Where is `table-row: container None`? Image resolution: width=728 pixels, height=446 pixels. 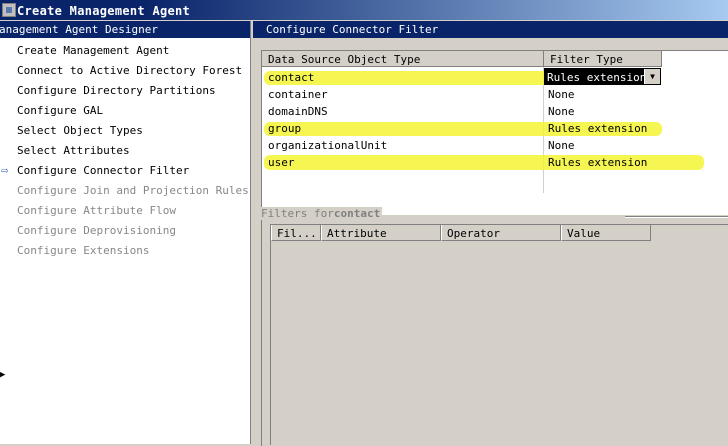
table-row: container None is located at coordinates (495, 94).